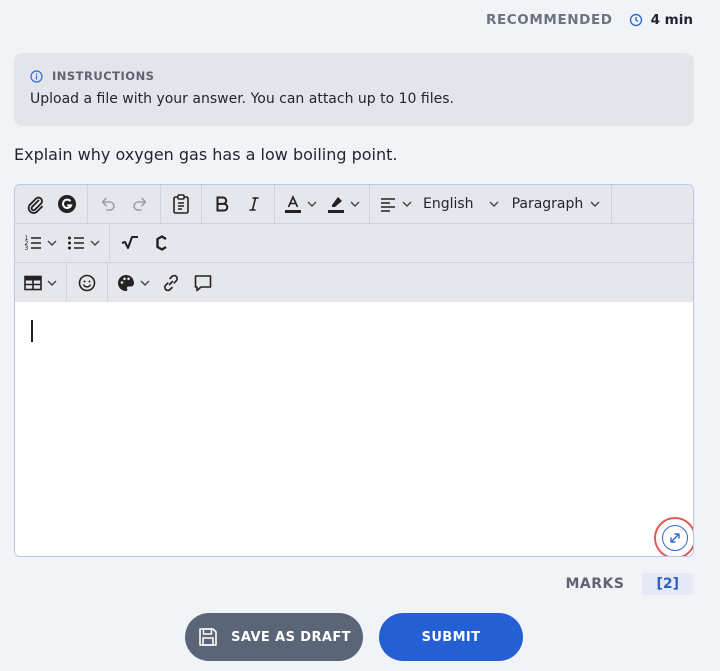 This screenshot has width=720, height=671. Describe the element at coordinates (354, 243) in the screenshot. I see `toolbar-row-2: 123` at that location.